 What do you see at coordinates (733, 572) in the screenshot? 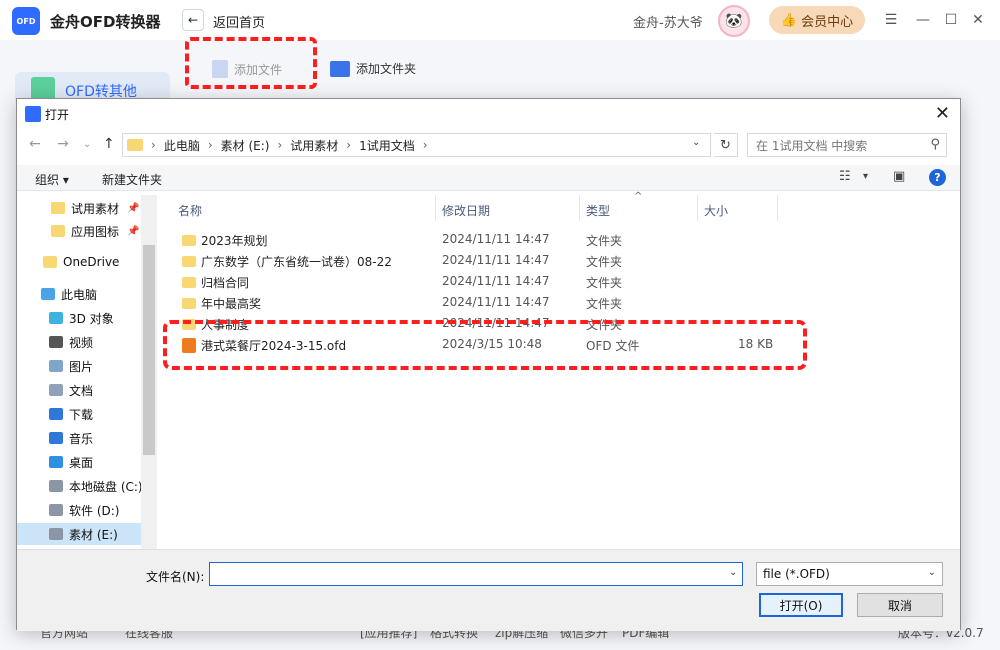
I see `filename-dropdown-icon: ⌄` at bounding box center [733, 572].